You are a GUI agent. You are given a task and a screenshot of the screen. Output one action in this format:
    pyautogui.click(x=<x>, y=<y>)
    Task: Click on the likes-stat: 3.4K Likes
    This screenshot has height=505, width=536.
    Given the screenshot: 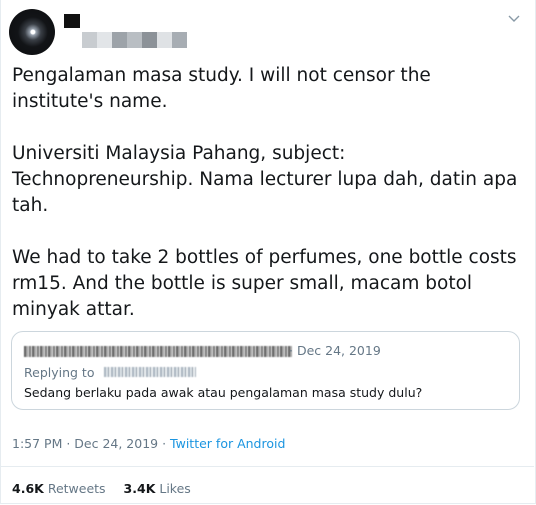 What is the action you would take?
    pyautogui.click(x=157, y=488)
    